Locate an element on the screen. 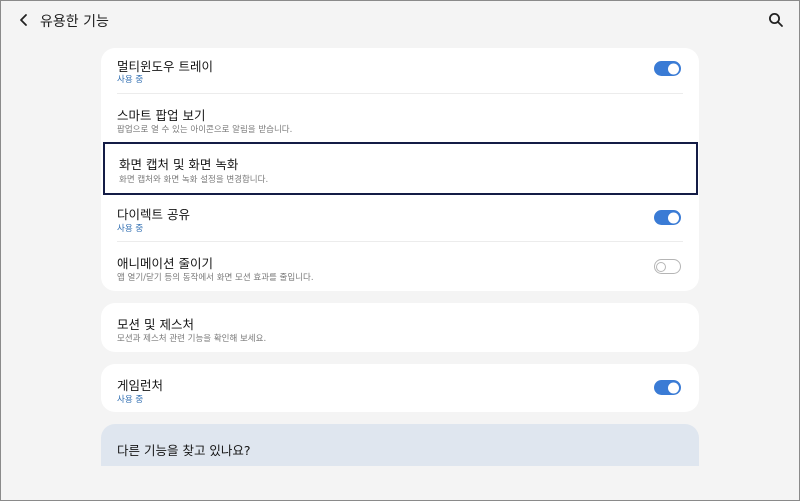 Image resolution: width=800 pixels, height=501 pixels. setting-row-motion-gesture: 모션 및 제스처 모션과 제스처 관련 기능을 확인해 보세요. is located at coordinates (400, 327).